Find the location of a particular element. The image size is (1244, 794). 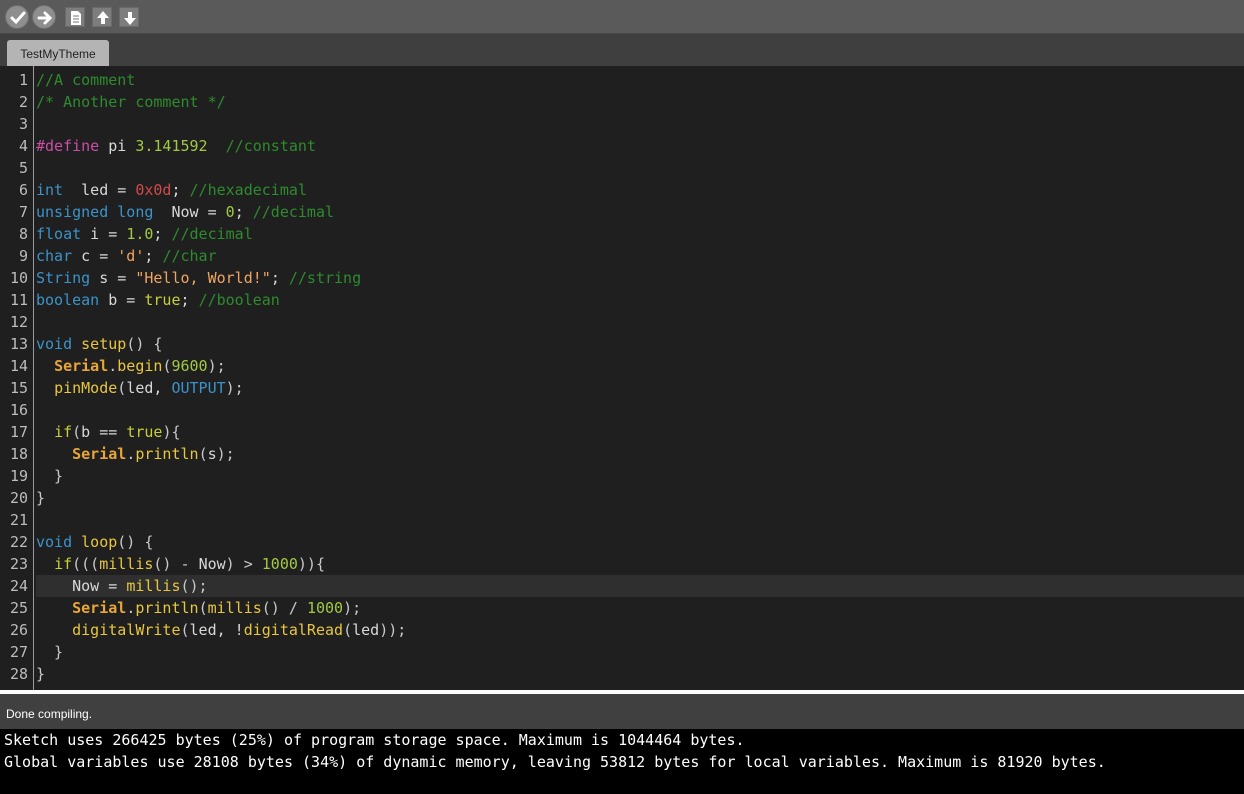

code-token: char is located at coordinates (54, 256).